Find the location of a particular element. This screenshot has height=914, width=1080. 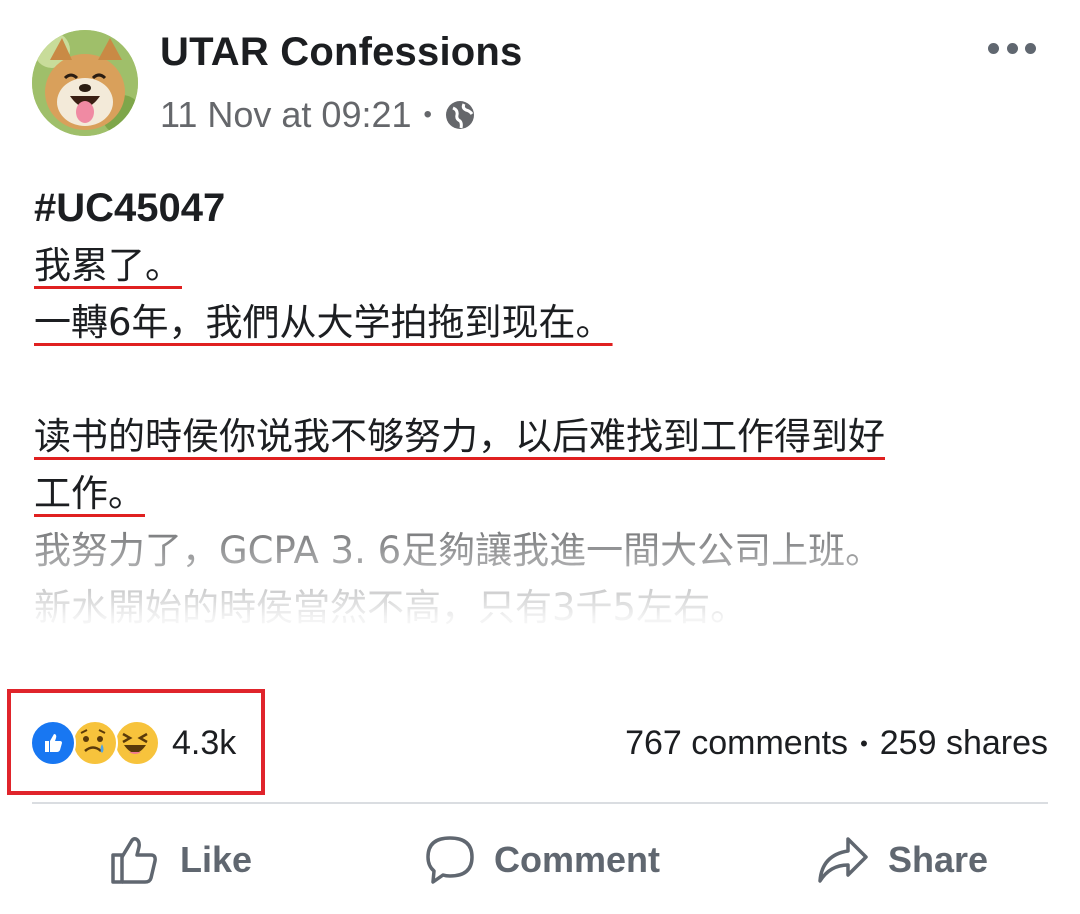

post-meta: 11 Nov at 09:21 • is located at coordinates (318, 115).